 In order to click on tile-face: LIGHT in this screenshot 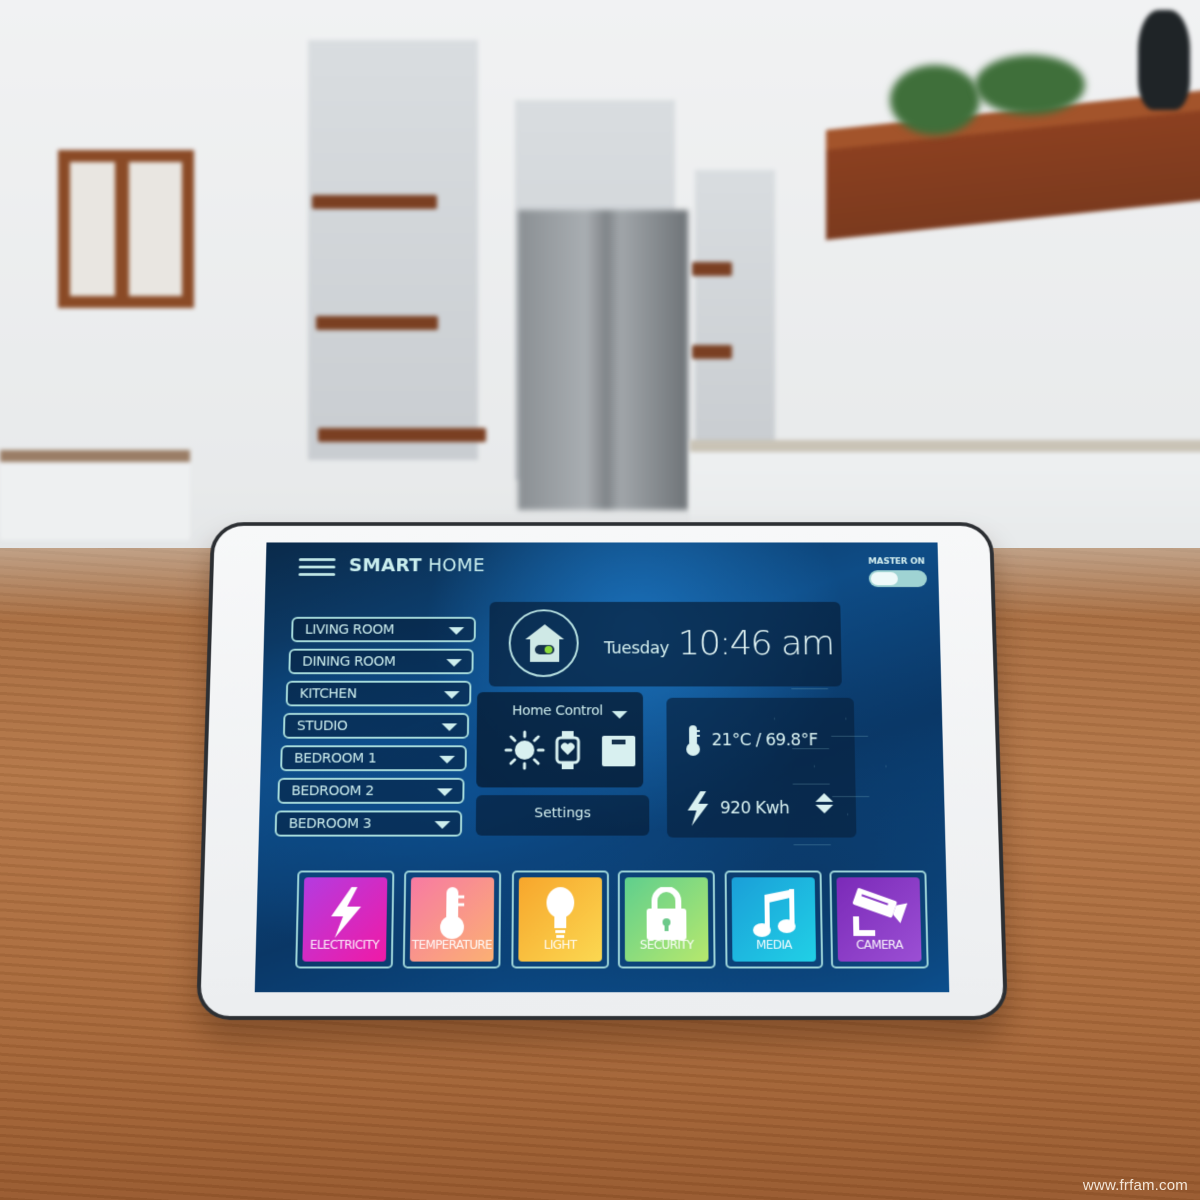, I will do `click(560, 919)`.